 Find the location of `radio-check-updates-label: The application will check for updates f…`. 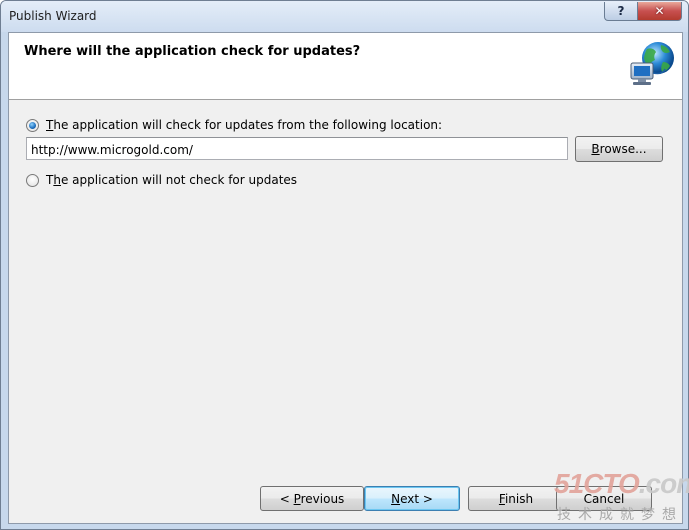

radio-check-updates-label: The application will check for updates f… is located at coordinates (244, 125).